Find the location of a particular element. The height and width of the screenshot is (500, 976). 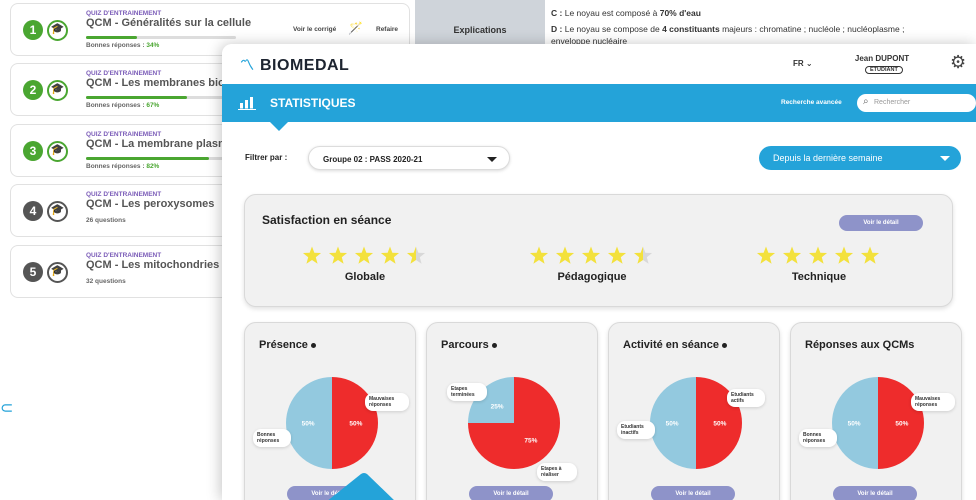

period-select: Depuis la dernière semaine is located at coordinates (860, 158).